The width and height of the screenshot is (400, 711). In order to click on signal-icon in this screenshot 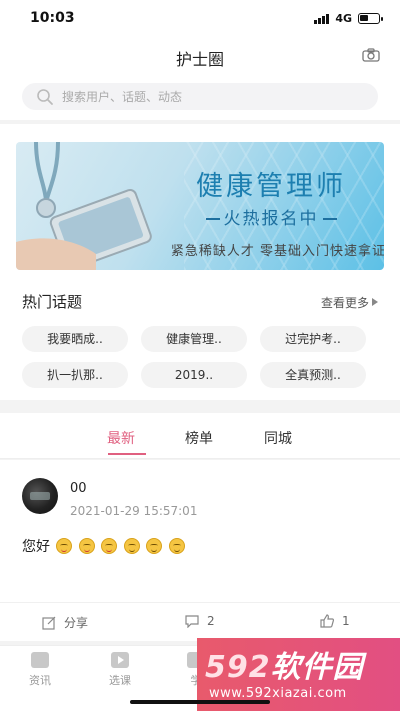, I will do `click(322, 18)`.